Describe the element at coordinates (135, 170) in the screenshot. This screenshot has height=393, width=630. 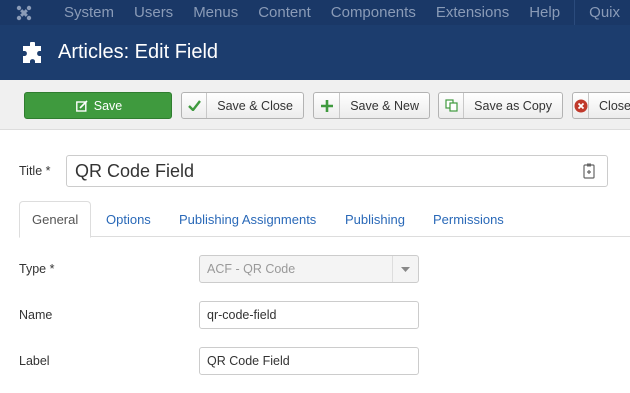
I see `title-value: QR Code Field` at that location.